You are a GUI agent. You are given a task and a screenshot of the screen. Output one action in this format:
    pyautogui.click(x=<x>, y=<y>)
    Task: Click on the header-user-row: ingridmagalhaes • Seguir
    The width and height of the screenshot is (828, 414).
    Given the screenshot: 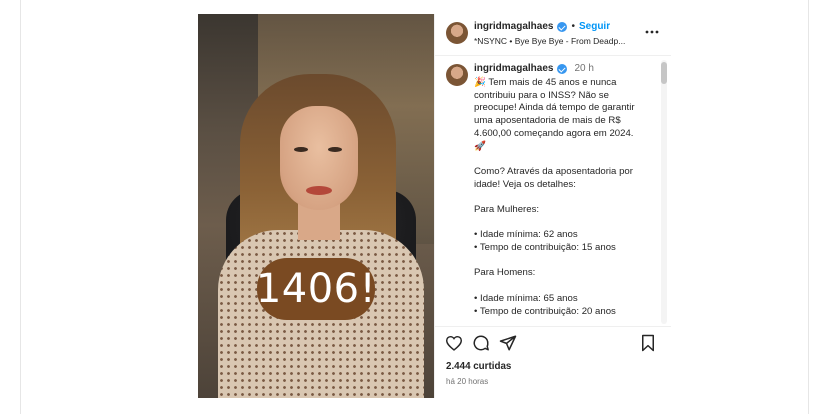 What is the action you would take?
    pyautogui.click(x=542, y=26)
    